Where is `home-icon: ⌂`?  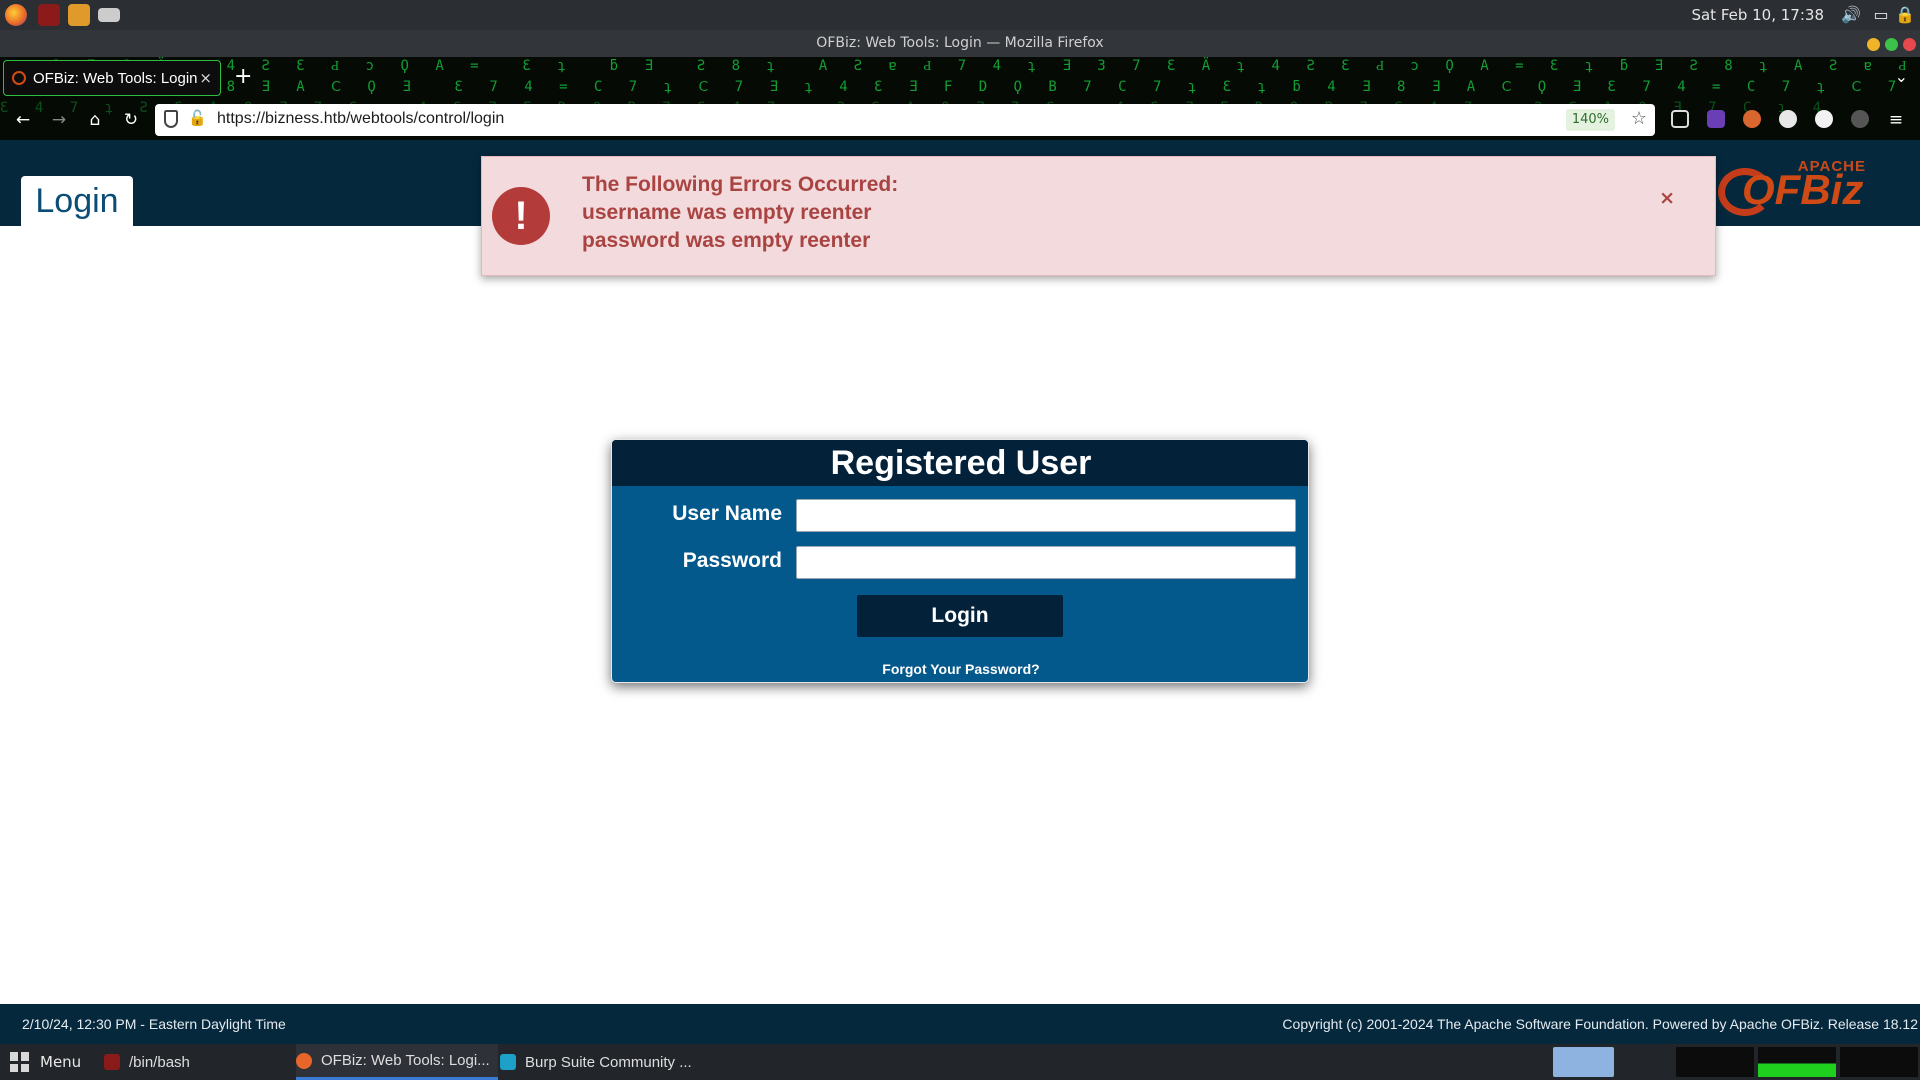 home-icon: ⌂ is located at coordinates (95, 120).